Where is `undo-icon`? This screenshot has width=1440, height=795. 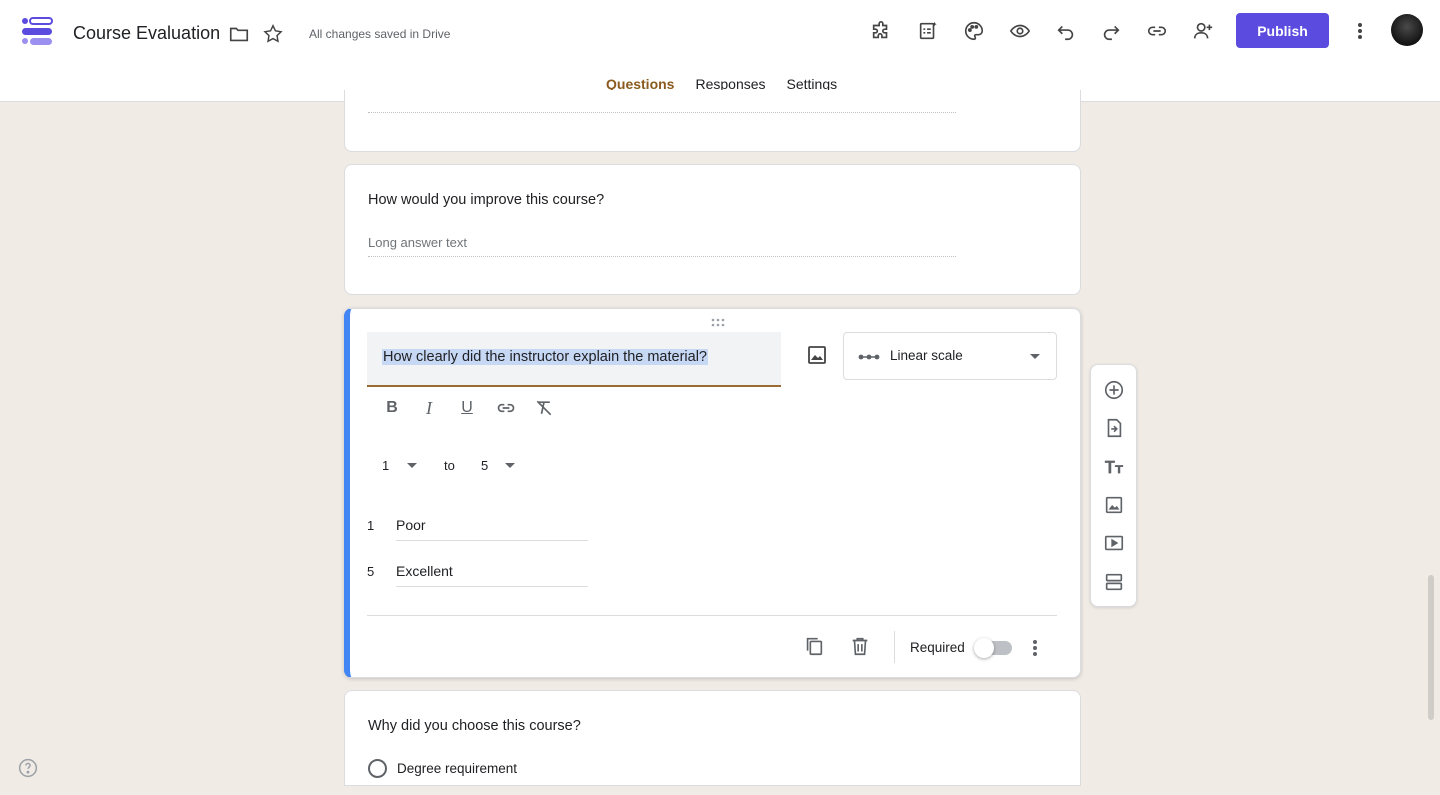
undo-icon is located at coordinates (1066, 31).